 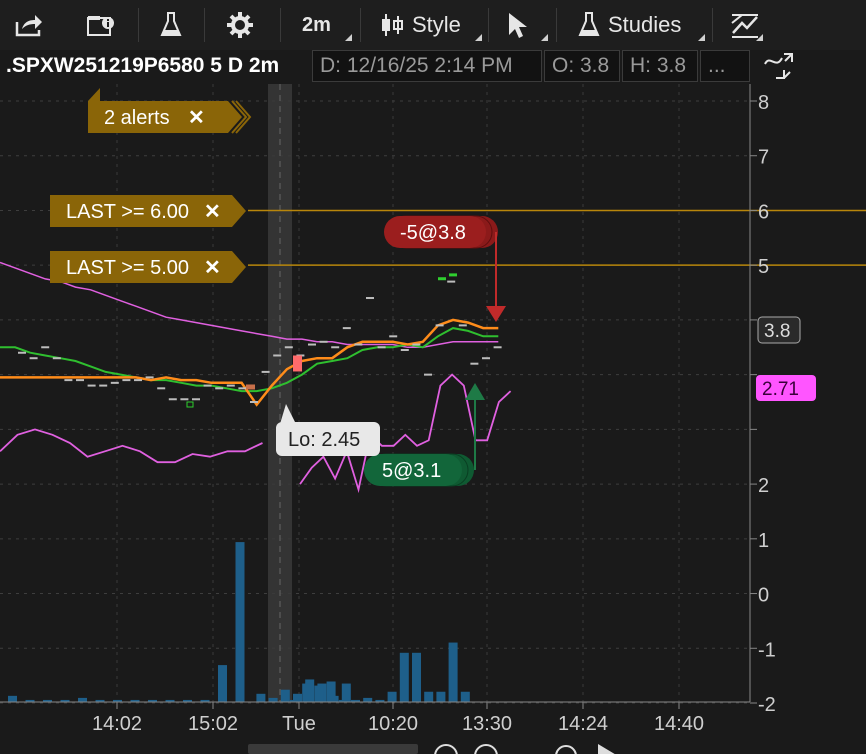 What do you see at coordinates (250, 387) in the screenshot?
I see `orange-candle` at bounding box center [250, 387].